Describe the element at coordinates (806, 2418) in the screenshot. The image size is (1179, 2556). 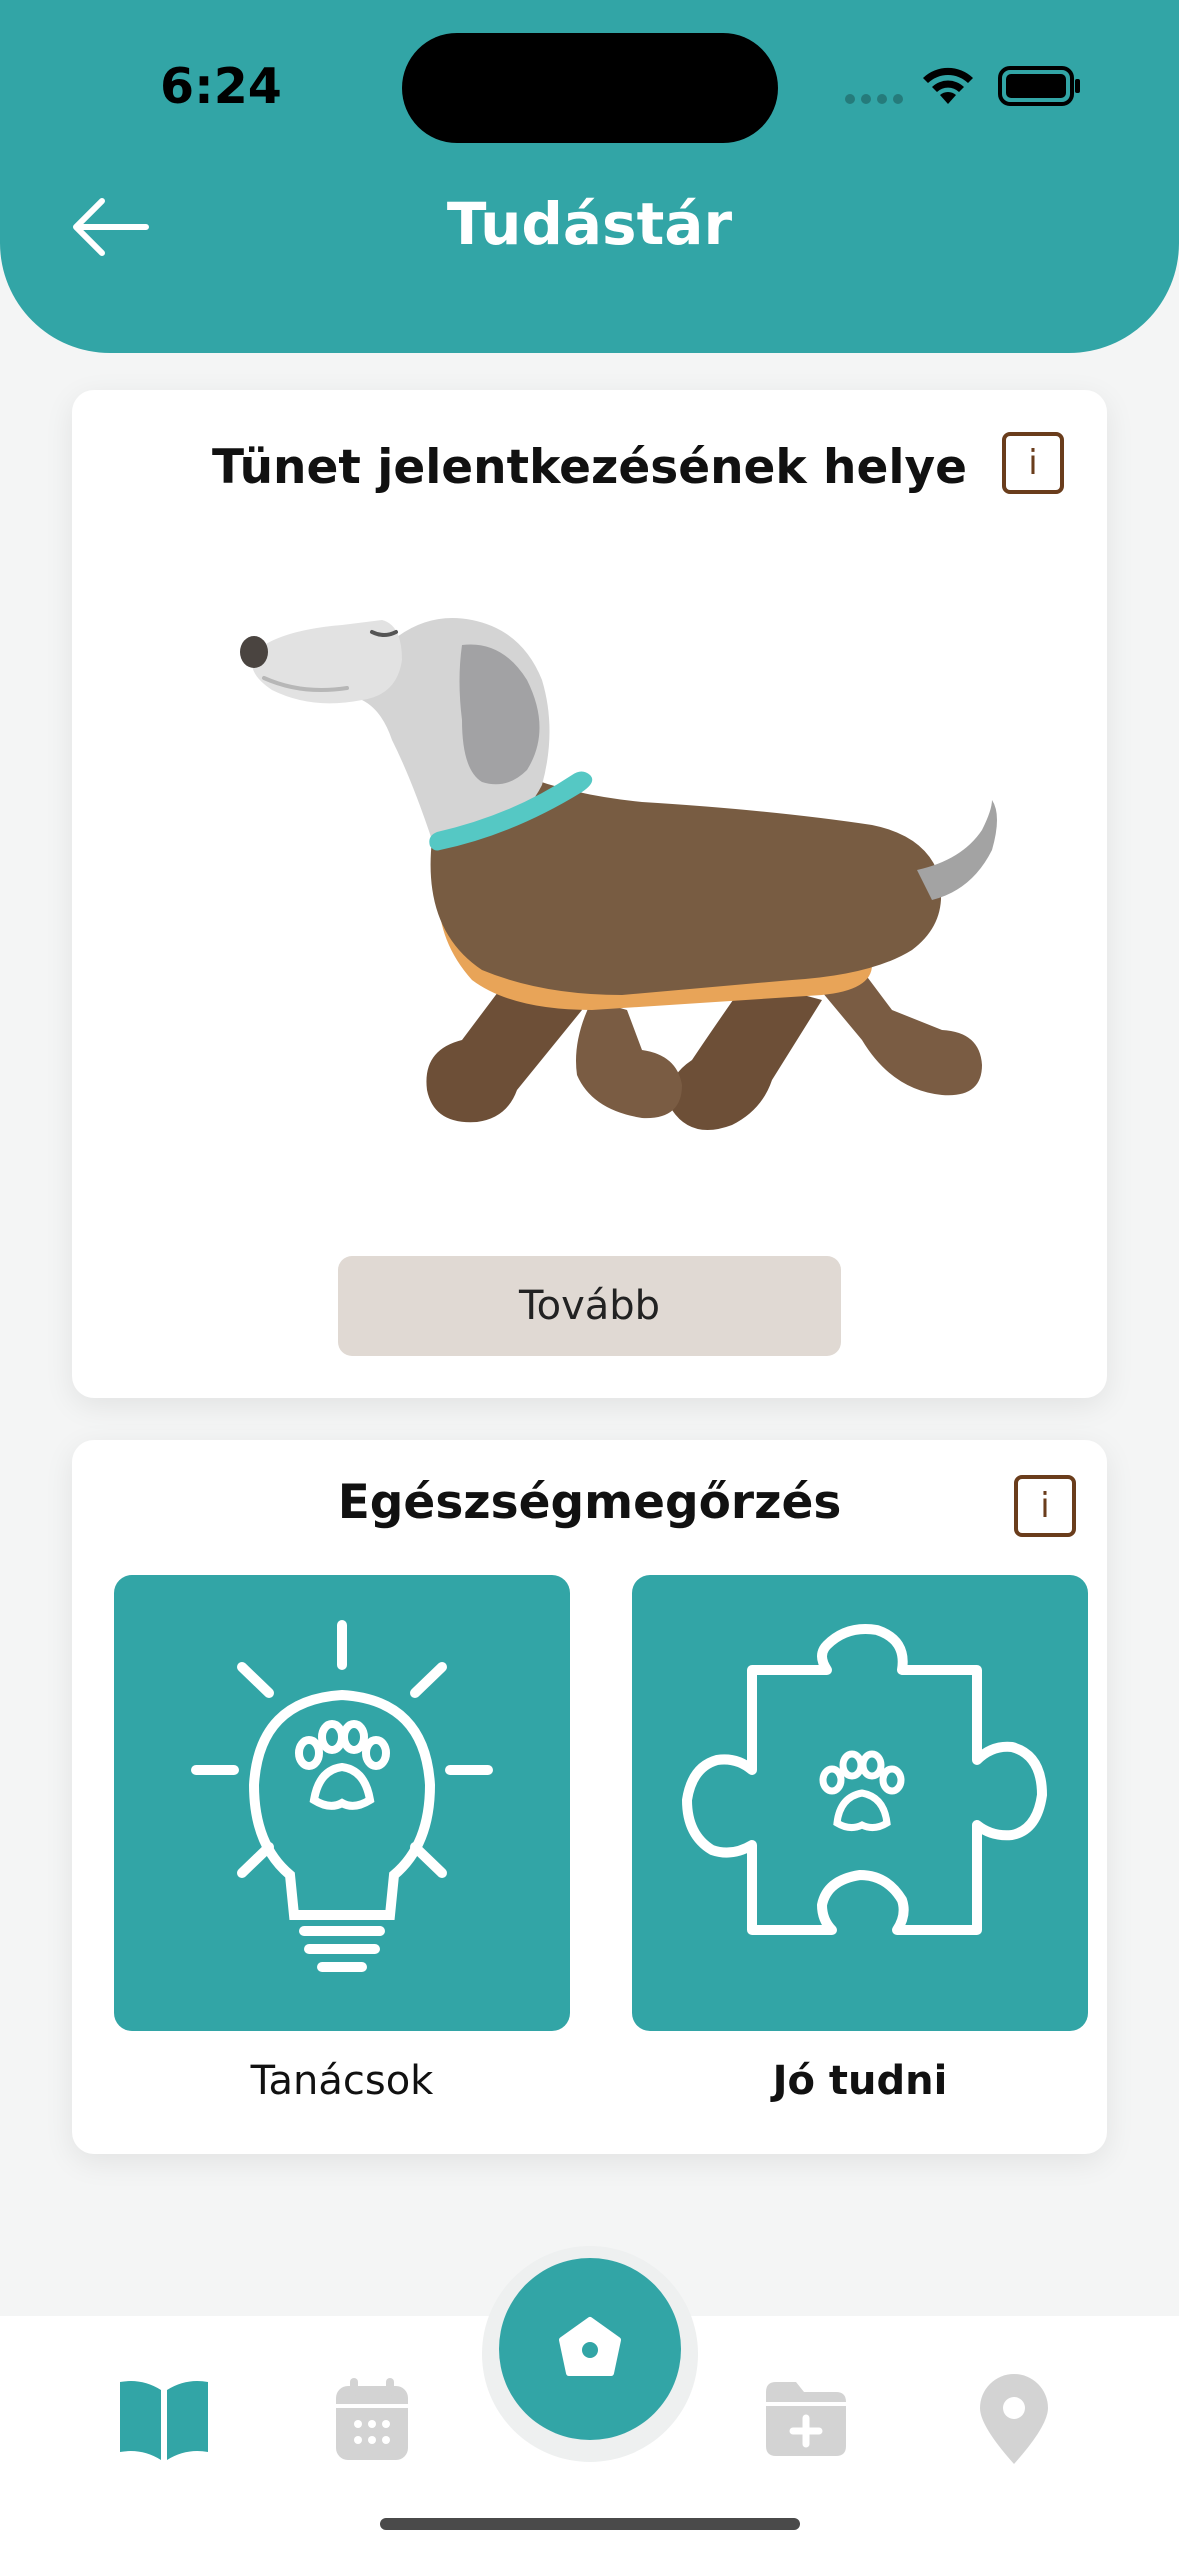
I see `folder-plus-icon` at that location.